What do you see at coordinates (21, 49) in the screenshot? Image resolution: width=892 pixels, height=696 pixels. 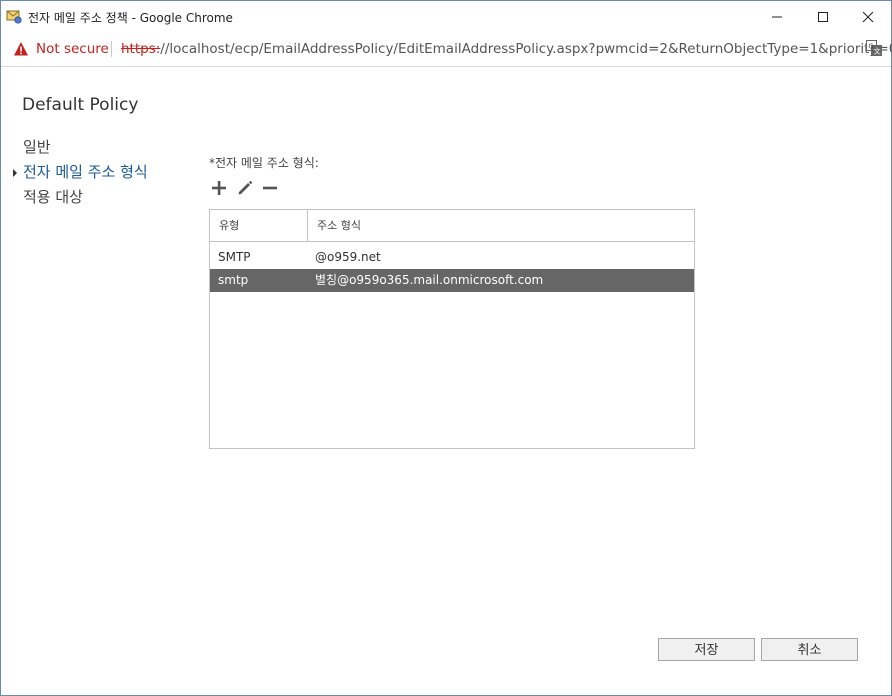 I see `warning-icon` at bounding box center [21, 49].